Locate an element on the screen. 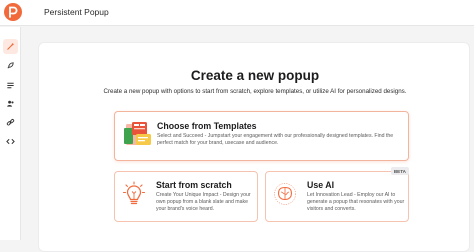 This screenshot has width=474, height=252. sidebar-item-audience is located at coordinates (10, 103).